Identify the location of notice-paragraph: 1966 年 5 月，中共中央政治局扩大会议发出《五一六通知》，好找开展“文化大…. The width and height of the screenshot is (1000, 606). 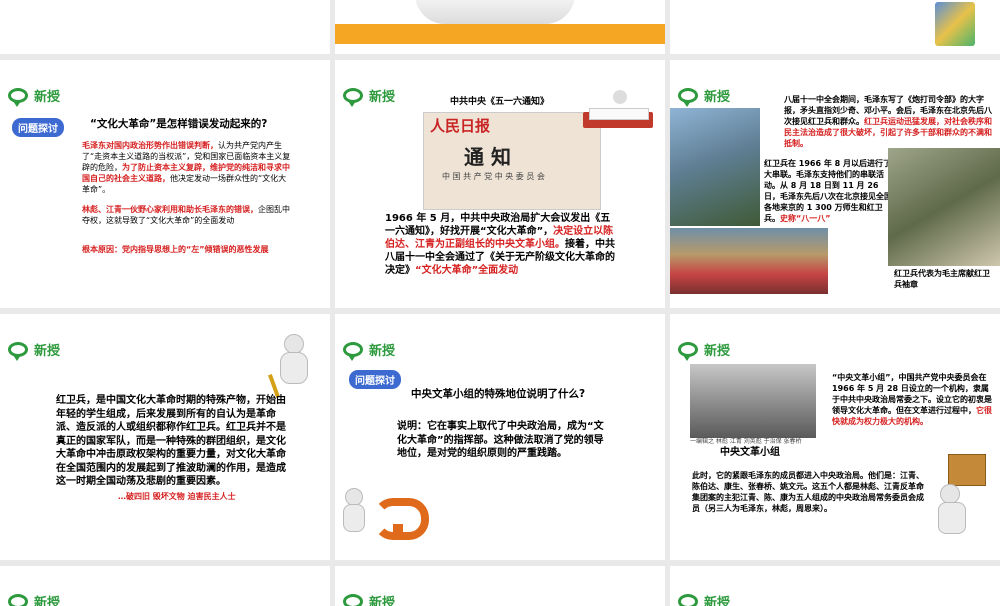
(501, 244).